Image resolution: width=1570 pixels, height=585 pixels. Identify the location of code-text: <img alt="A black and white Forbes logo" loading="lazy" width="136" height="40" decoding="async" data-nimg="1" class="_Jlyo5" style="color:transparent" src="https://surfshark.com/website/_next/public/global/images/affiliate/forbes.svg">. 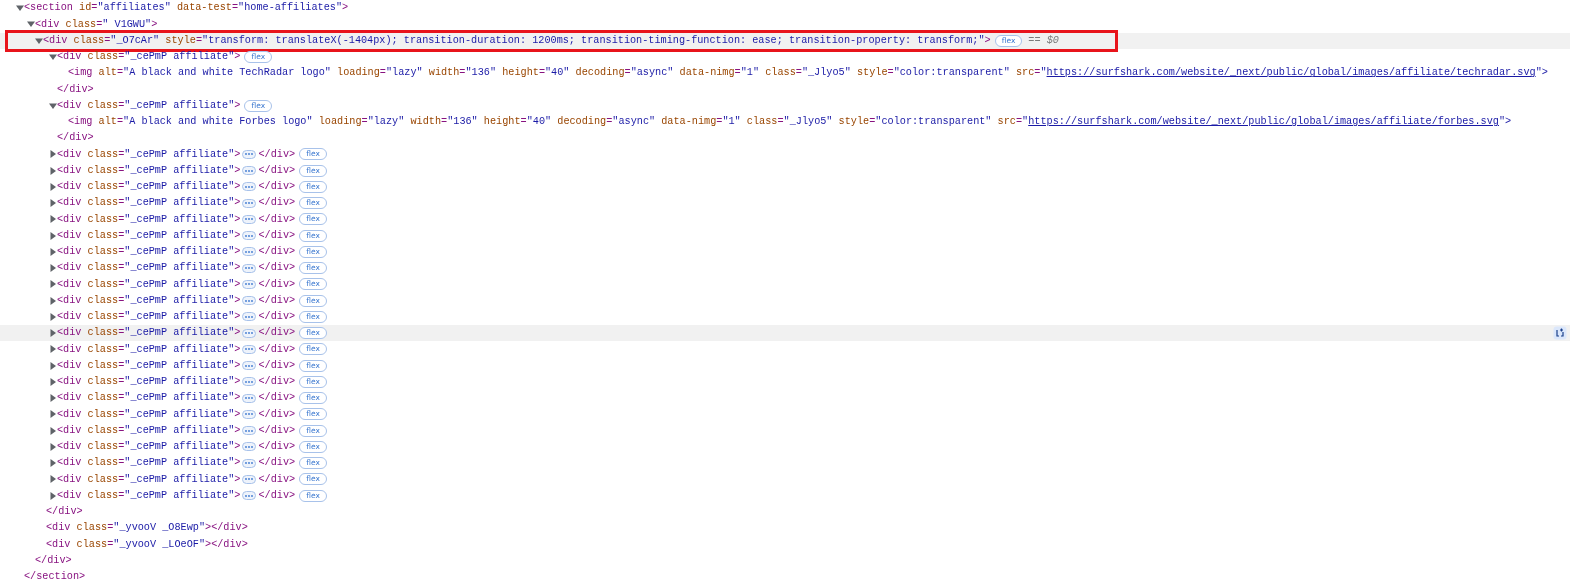
(790, 122).